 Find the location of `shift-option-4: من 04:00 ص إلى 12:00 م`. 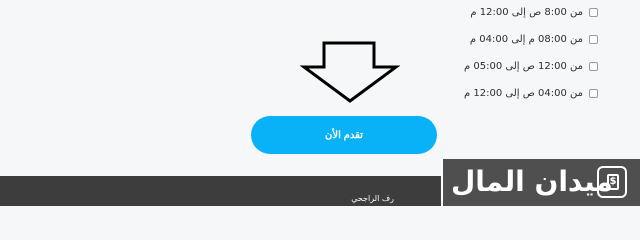

shift-option-4: من 04:00 ص إلى 12:00 م is located at coordinates (488, 93).